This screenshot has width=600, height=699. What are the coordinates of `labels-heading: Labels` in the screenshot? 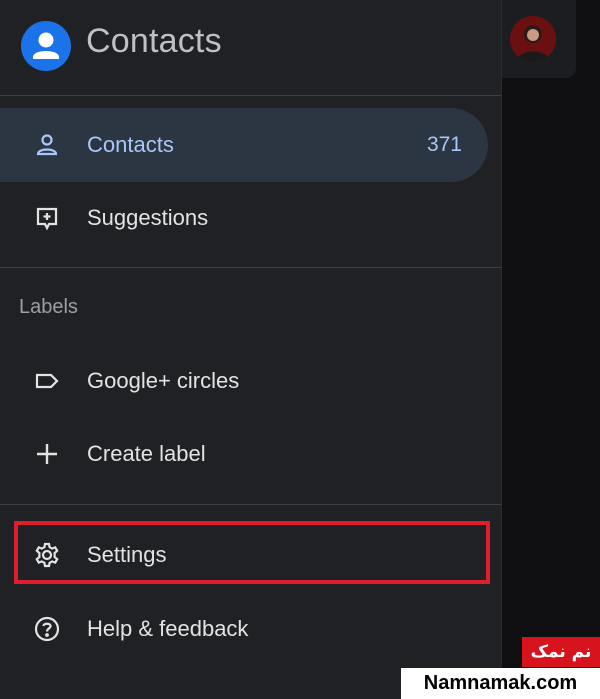 It's located at (48, 307).